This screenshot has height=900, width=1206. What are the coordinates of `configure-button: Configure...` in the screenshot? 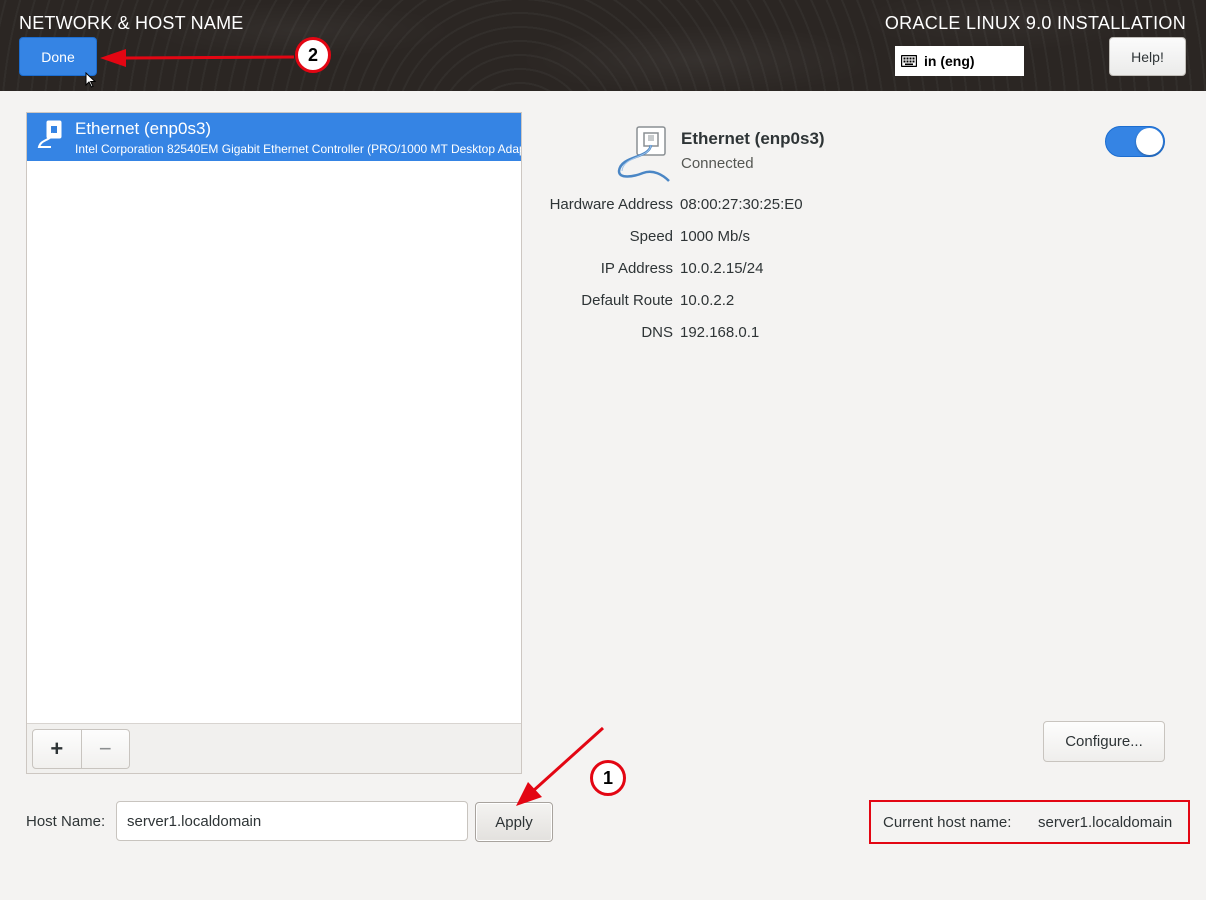 It's located at (1104, 741).